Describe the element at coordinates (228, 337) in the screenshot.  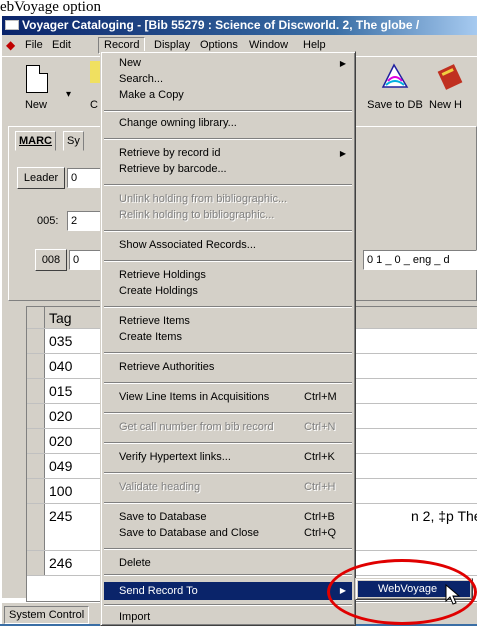
I see `menu-item-create-items: Create Items` at that location.